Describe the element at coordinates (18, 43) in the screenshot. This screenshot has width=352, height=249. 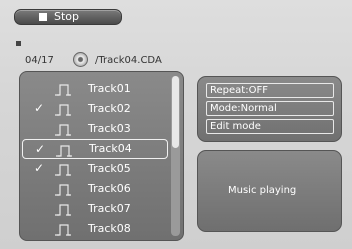
I see `status-indicator` at that location.